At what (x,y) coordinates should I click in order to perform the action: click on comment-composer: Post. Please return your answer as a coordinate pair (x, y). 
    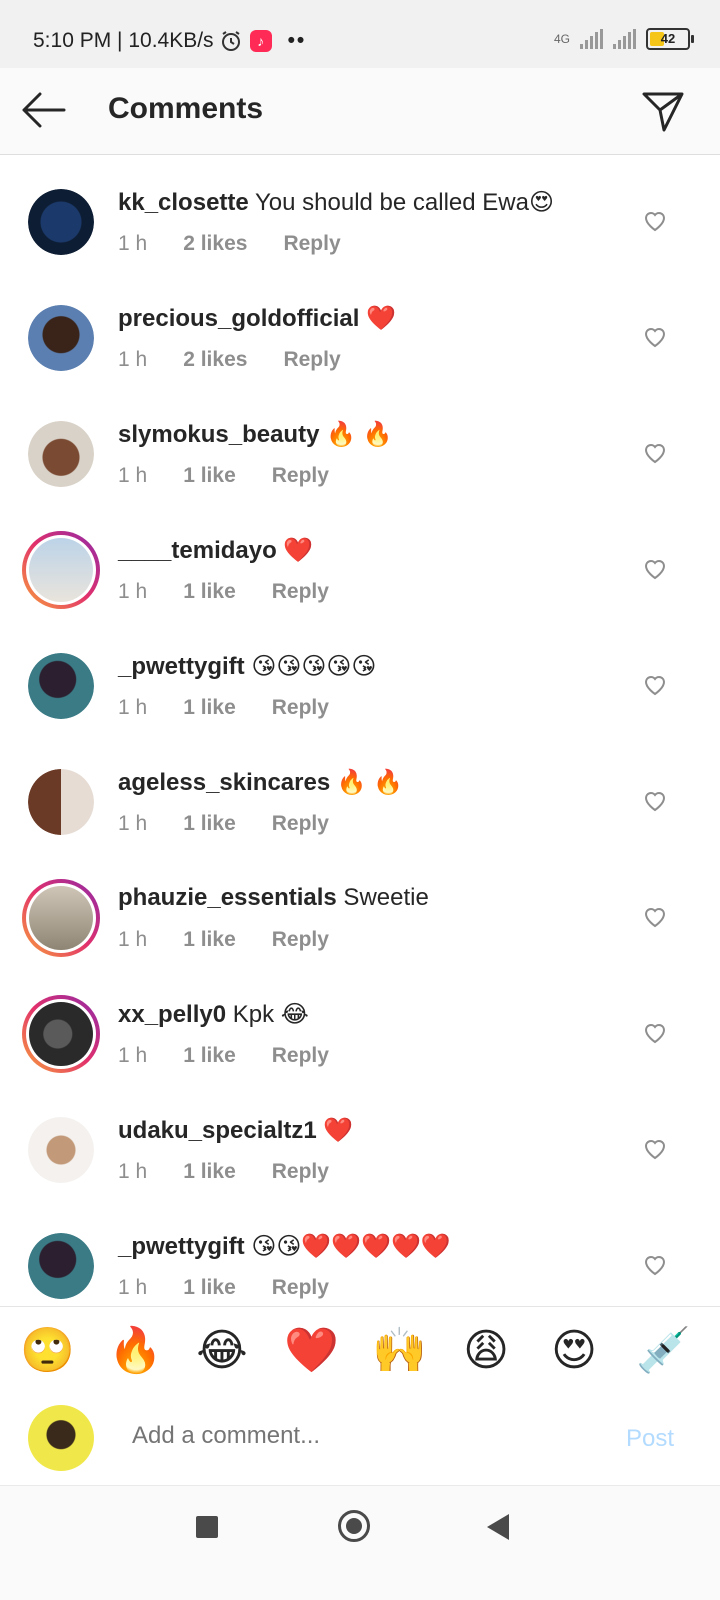
    Looking at the image, I should click on (360, 1440).